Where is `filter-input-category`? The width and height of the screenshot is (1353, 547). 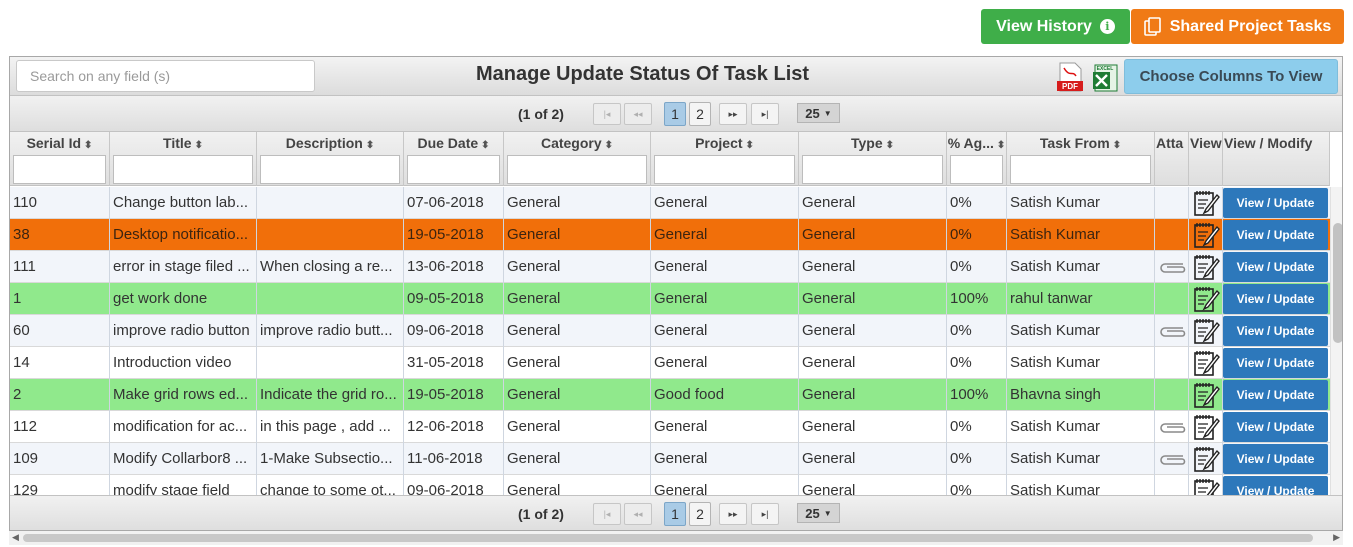
filter-input-category is located at coordinates (577, 169).